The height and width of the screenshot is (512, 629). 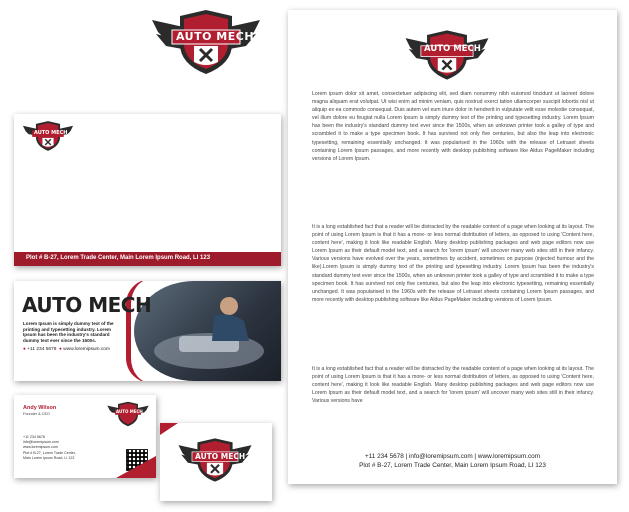 I want to click on card-role: Founder & CEO, so click(x=37, y=414).